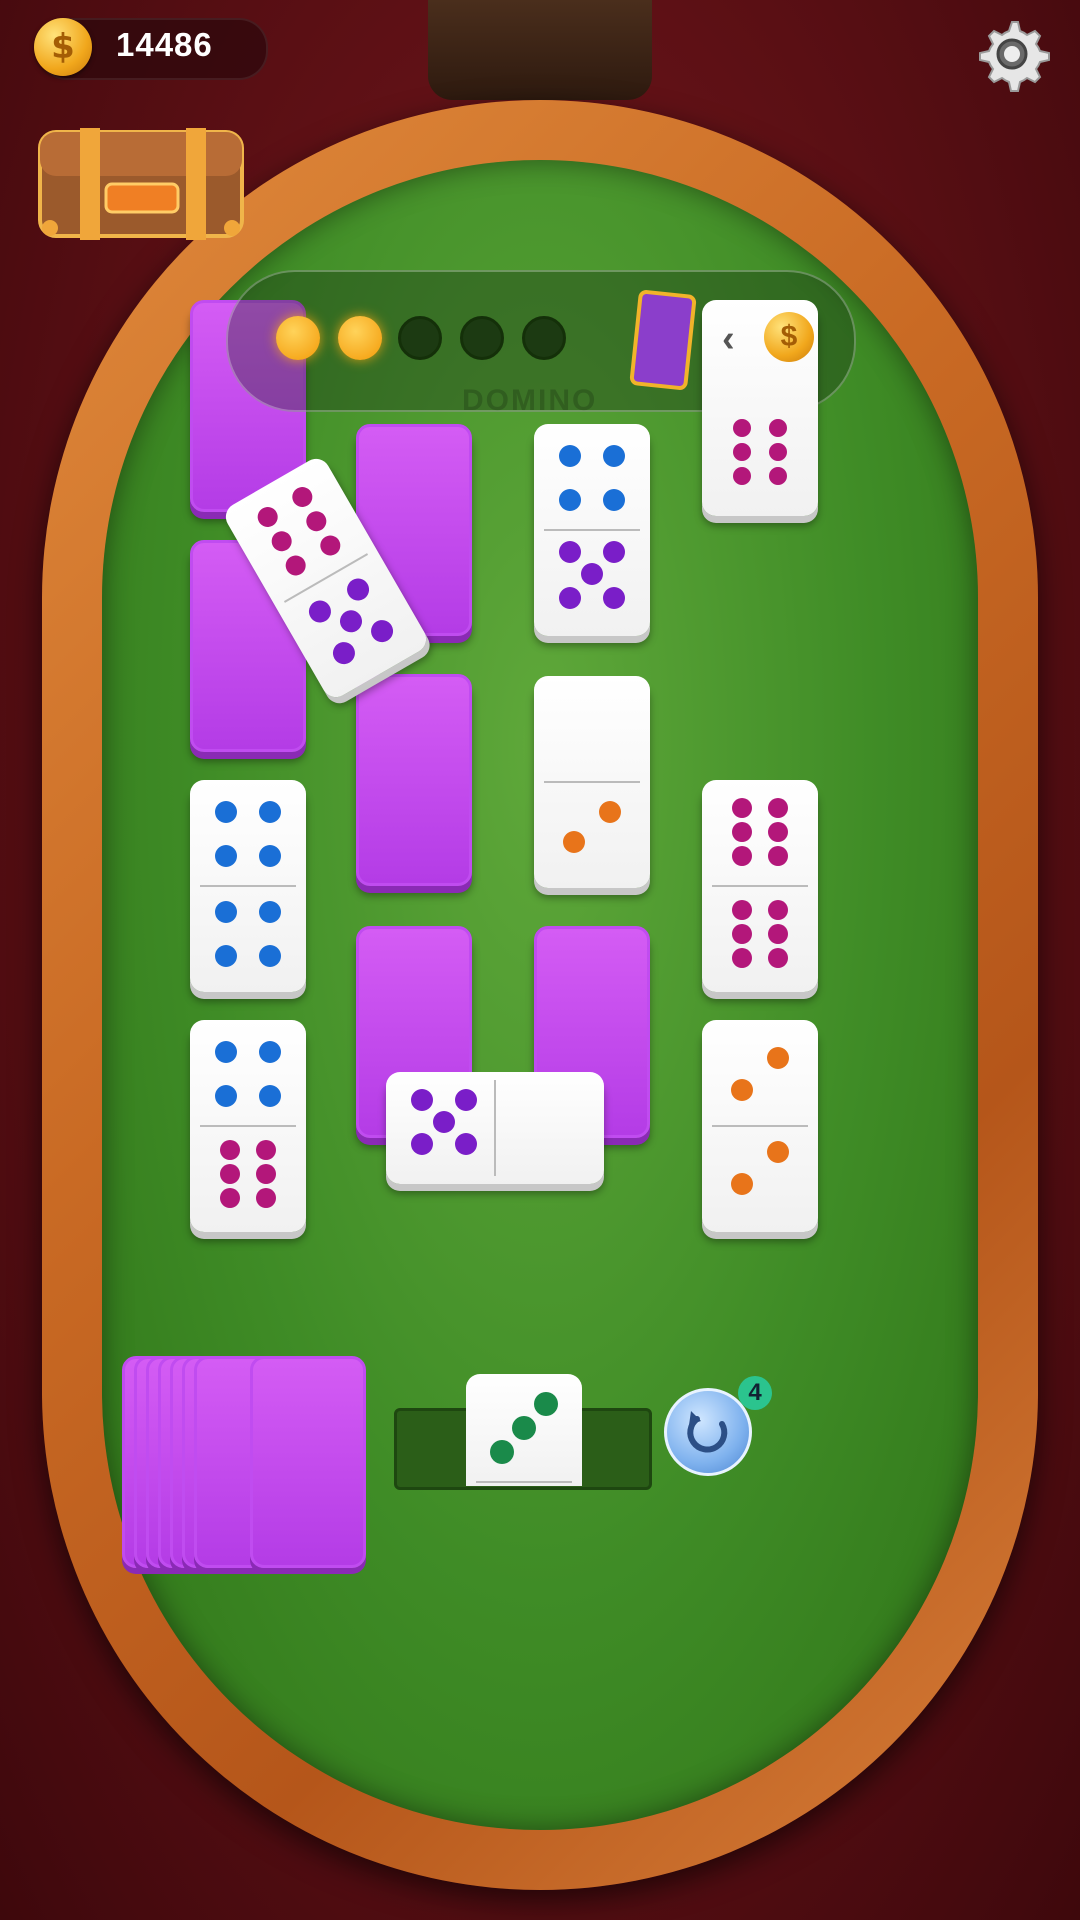 This screenshot has height=1920, width=1080. I want to click on gear-icon, so click(1012, 54).